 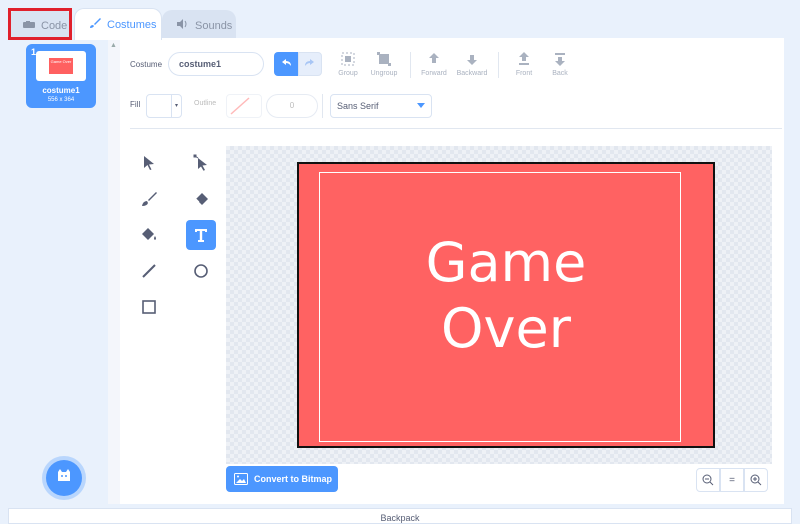 I want to click on eraser-tool, so click(x=201, y=199).